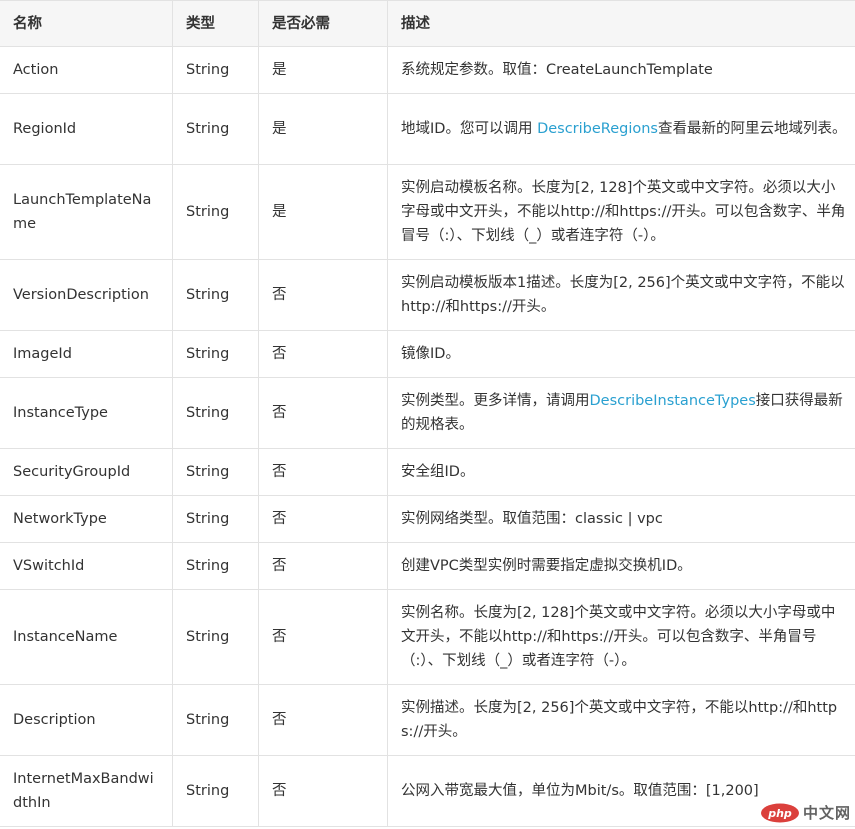  What do you see at coordinates (86, 354) in the screenshot?
I see `param-name: ImageId` at bounding box center [86, 354].